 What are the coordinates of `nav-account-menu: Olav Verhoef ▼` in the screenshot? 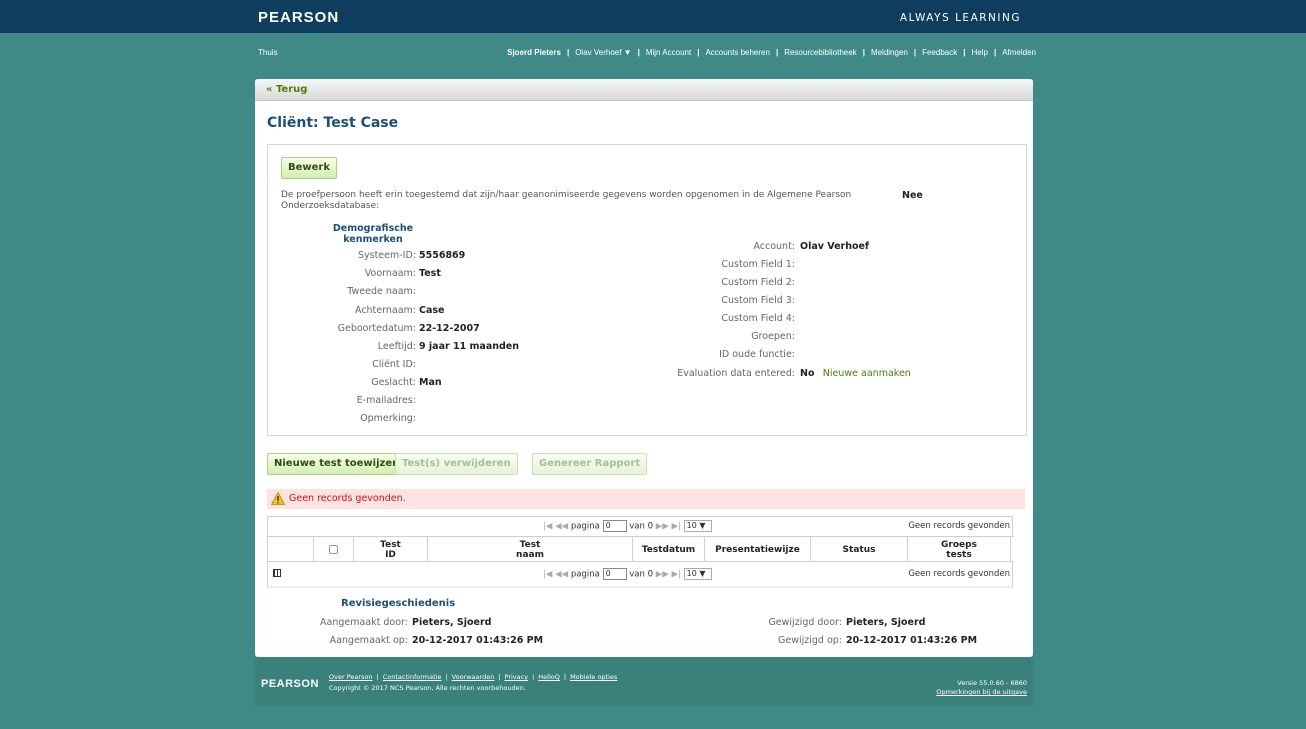 It's located at (603, 52).